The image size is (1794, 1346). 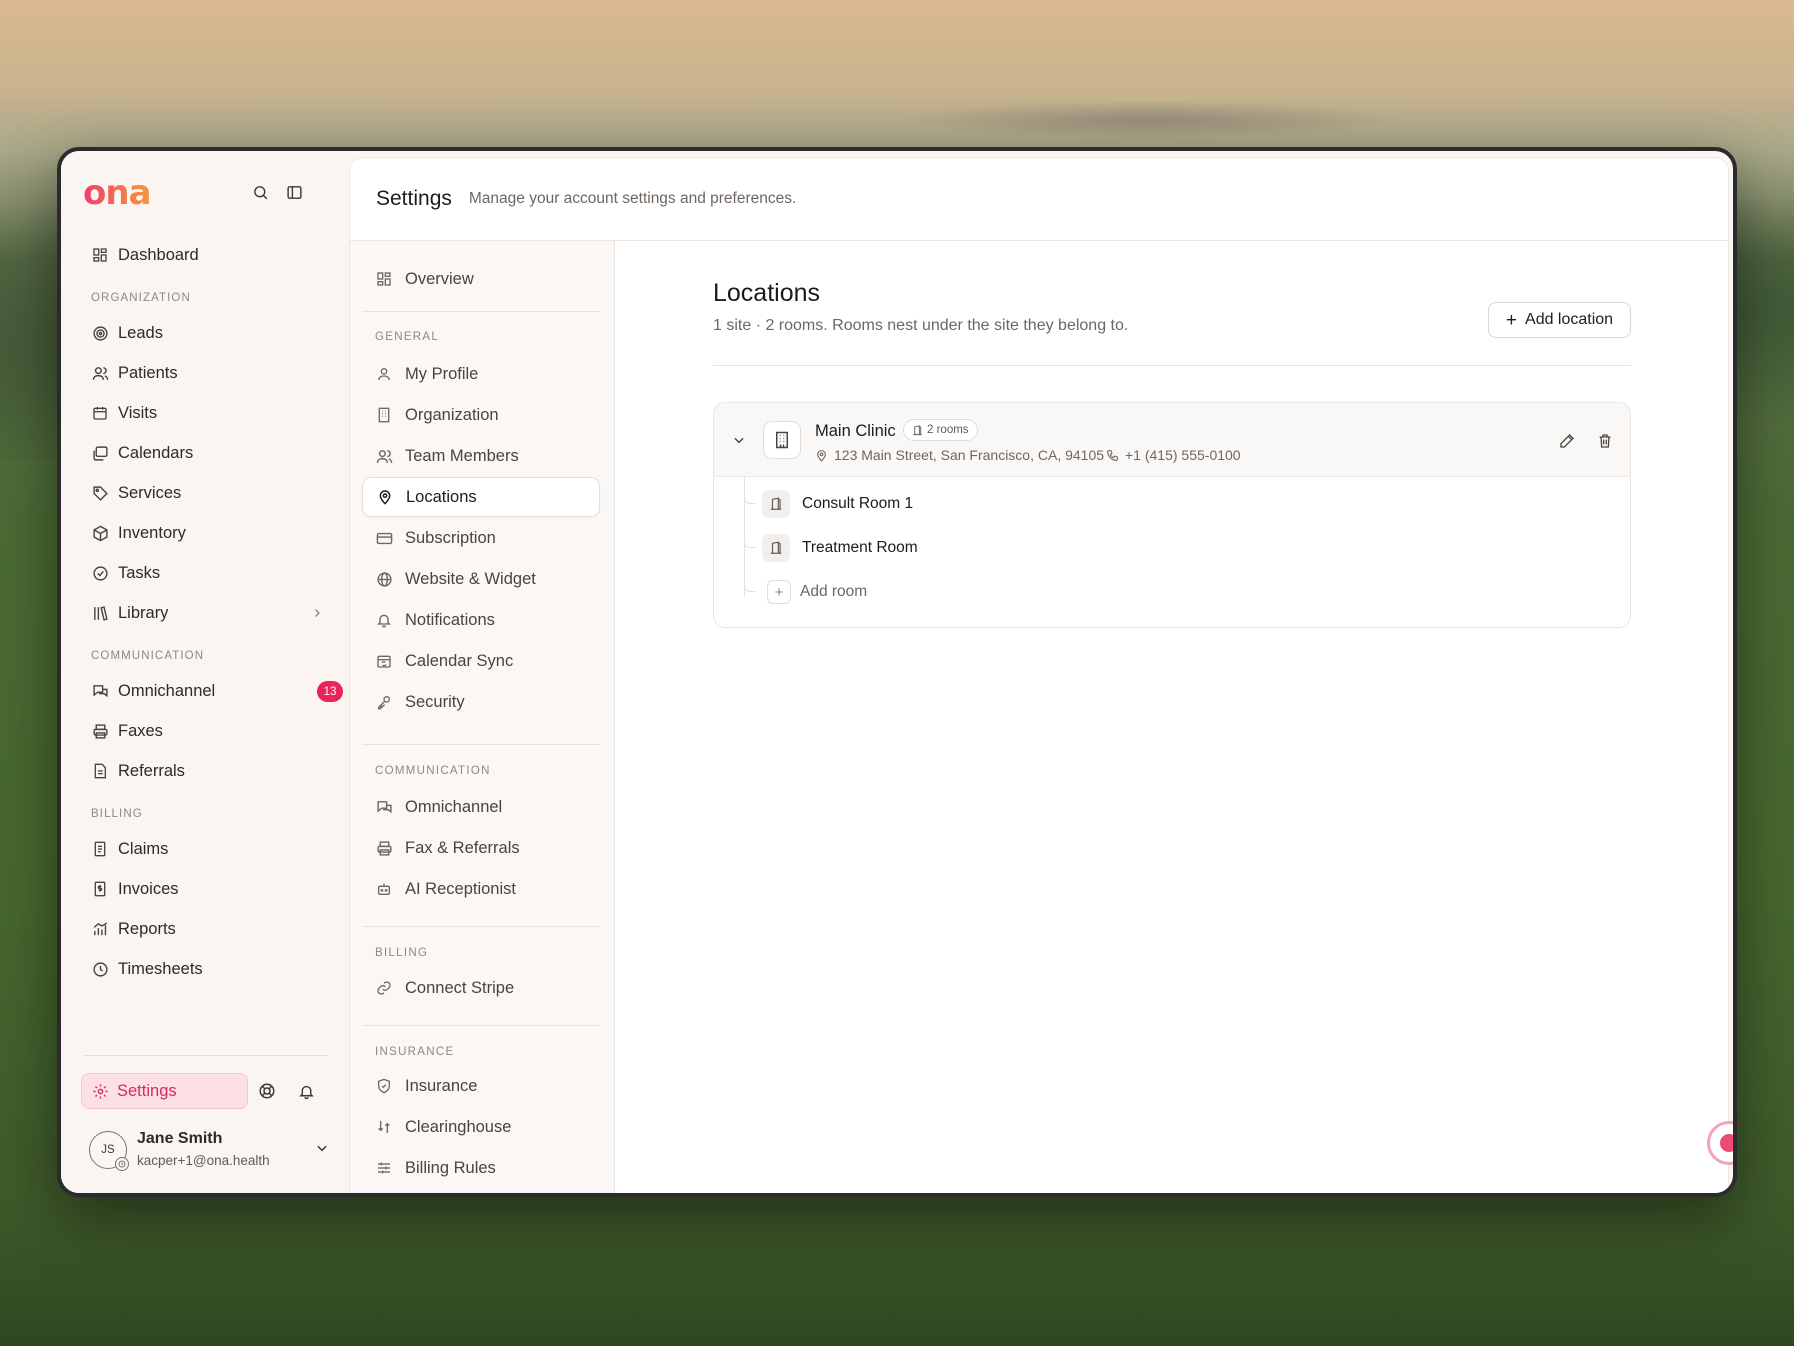 What do you see at coordinates (384, 538) in the screenshot?
I see `credit-card-icon` at bounding box center [384, 538].